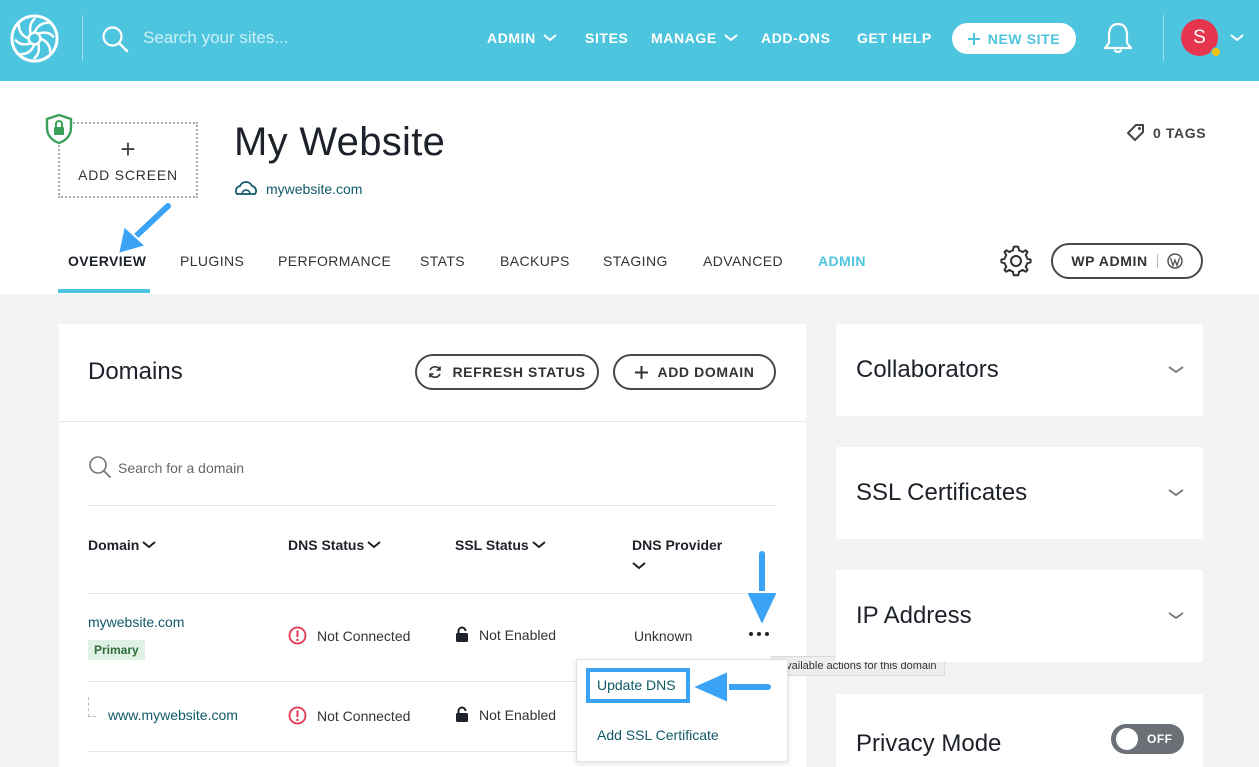 The image size is (1259, 767). I want to click on site-url-link: mywebsite.com, so click(314, 189).